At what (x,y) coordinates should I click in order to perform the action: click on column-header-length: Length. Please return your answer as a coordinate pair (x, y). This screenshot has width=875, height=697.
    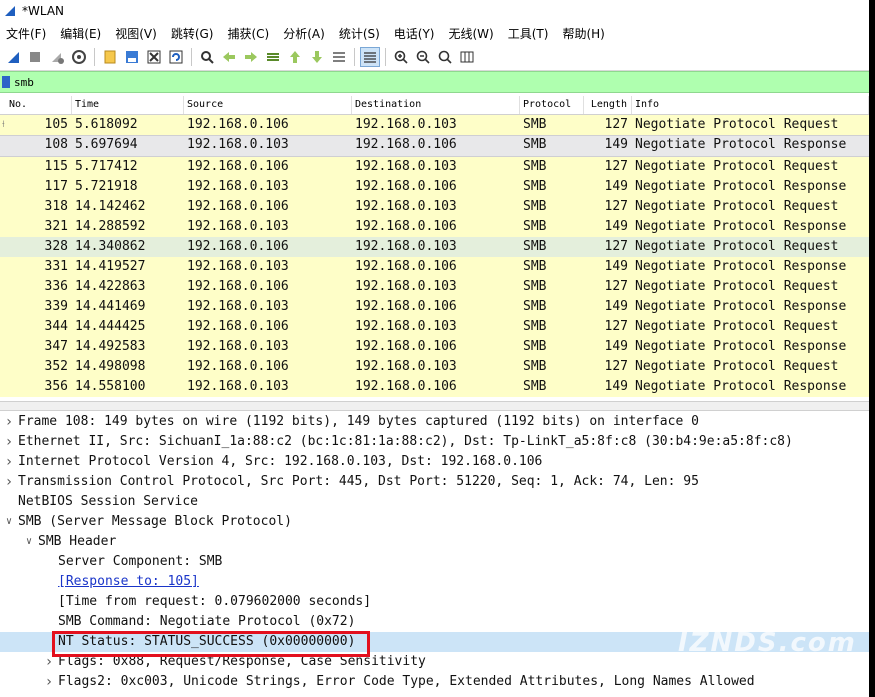
    Looking at the image, I should click on (608, 105).